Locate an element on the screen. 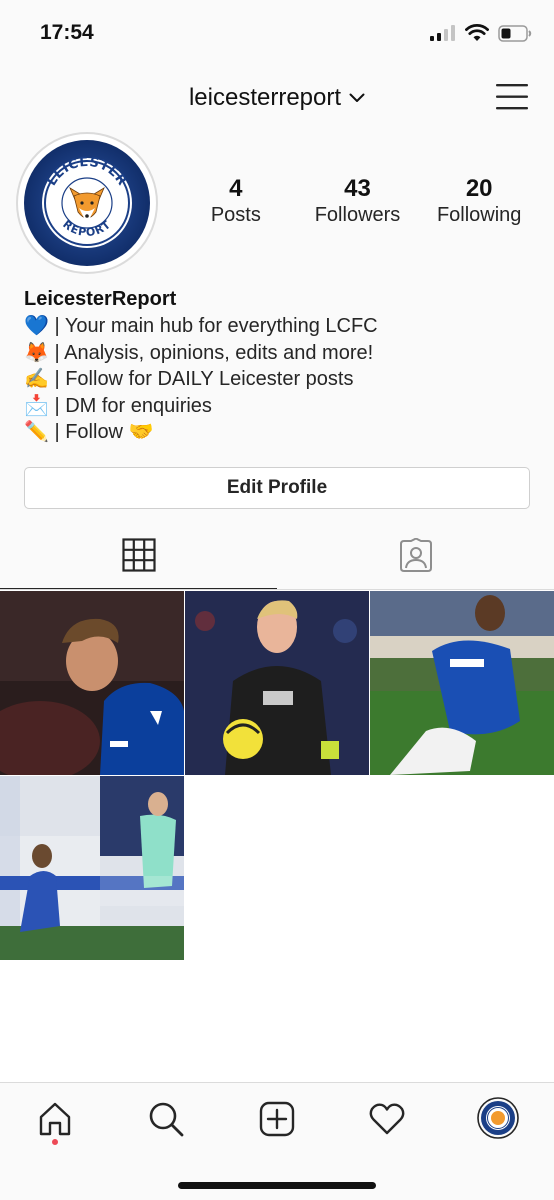 Image resolution: width=554 pixels, height=1200 pixels. nav-profile is located at coordinates (498, 1118).